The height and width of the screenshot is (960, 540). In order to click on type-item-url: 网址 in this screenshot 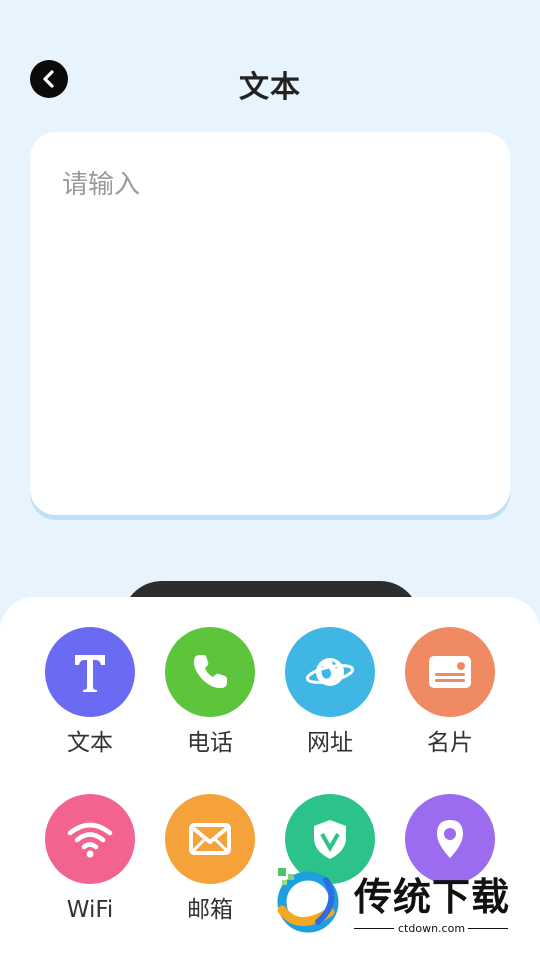, I will do `click(330, 692)`.